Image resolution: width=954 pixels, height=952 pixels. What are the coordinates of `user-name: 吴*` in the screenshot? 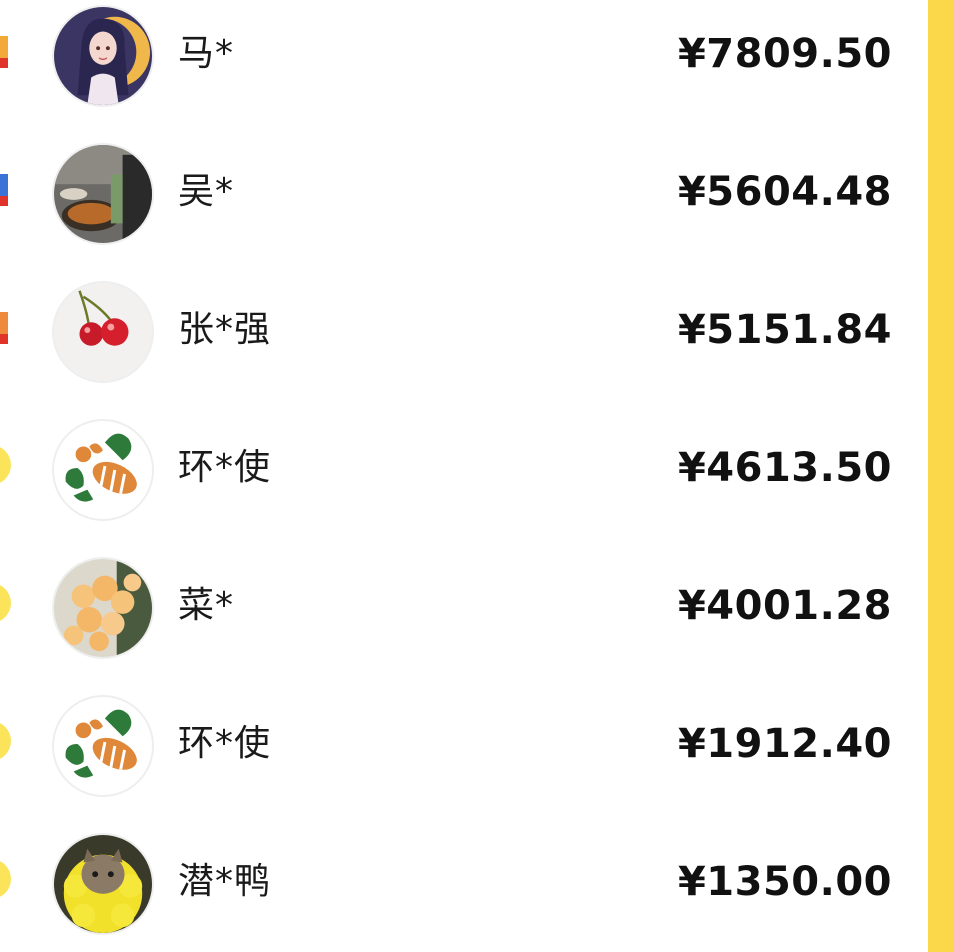 It's located at (206, 191).